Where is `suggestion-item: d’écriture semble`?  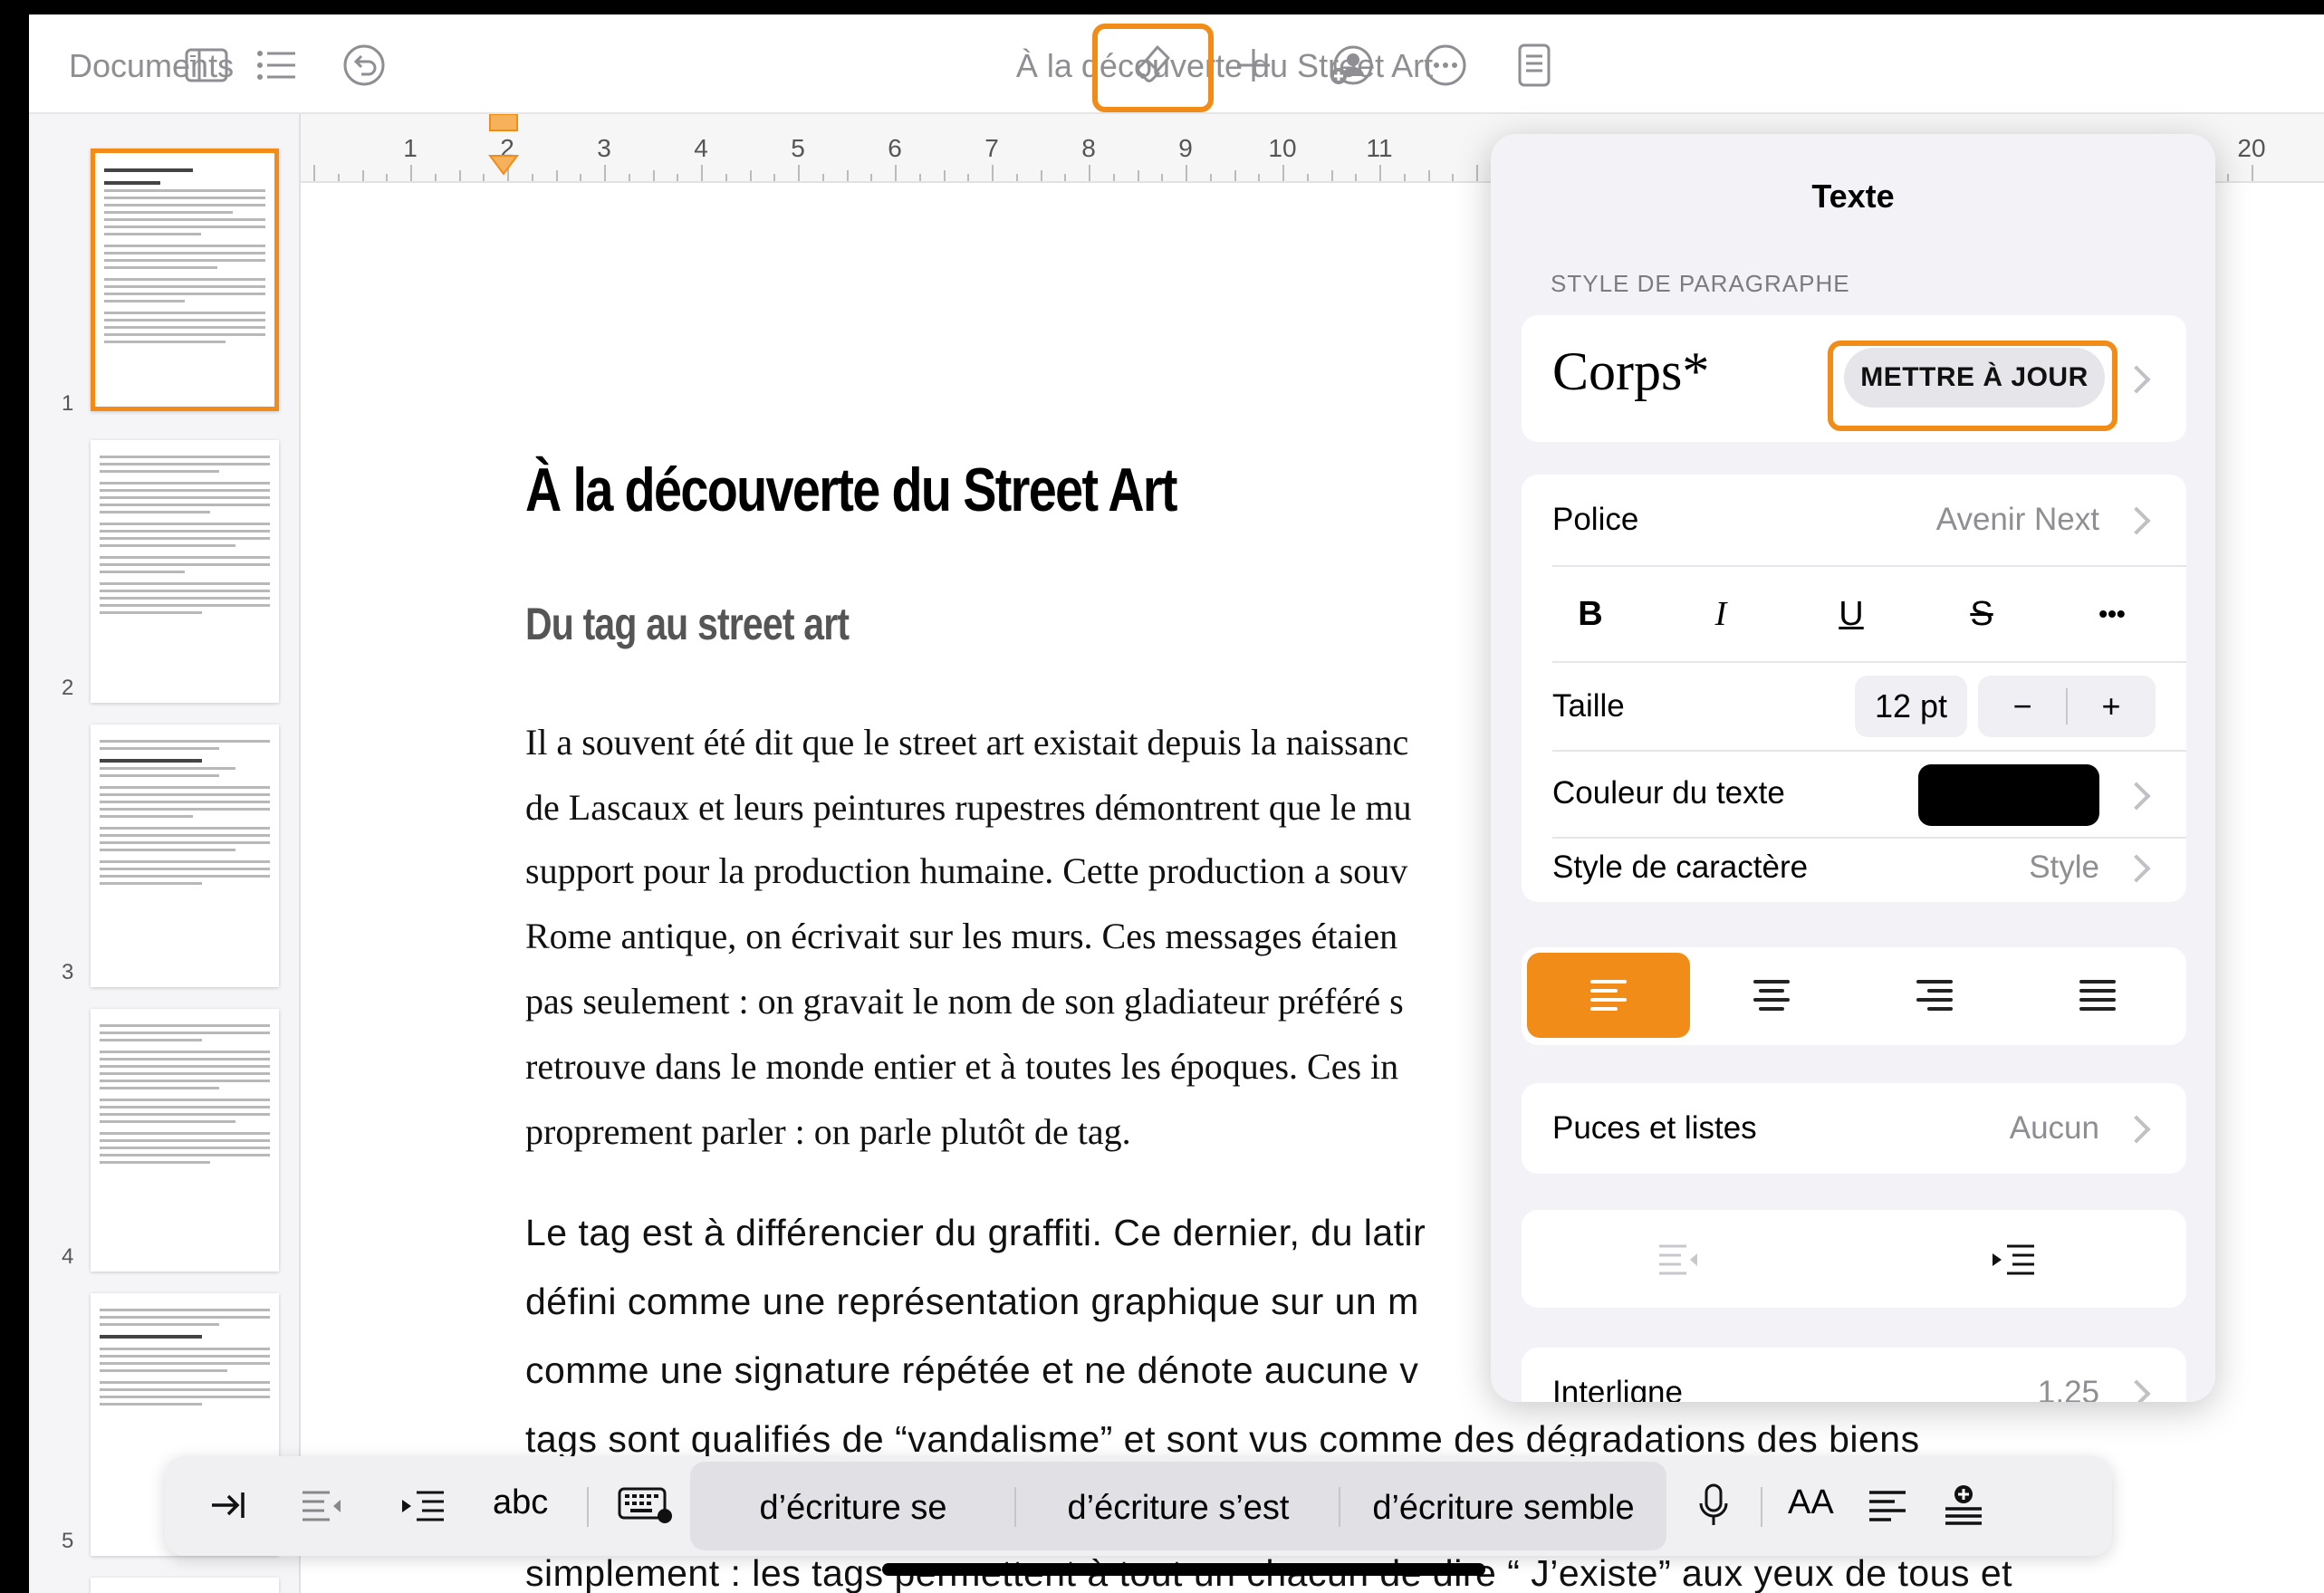 suggestion-item: d’écriture semble is located at coordinates (1503, 1508).